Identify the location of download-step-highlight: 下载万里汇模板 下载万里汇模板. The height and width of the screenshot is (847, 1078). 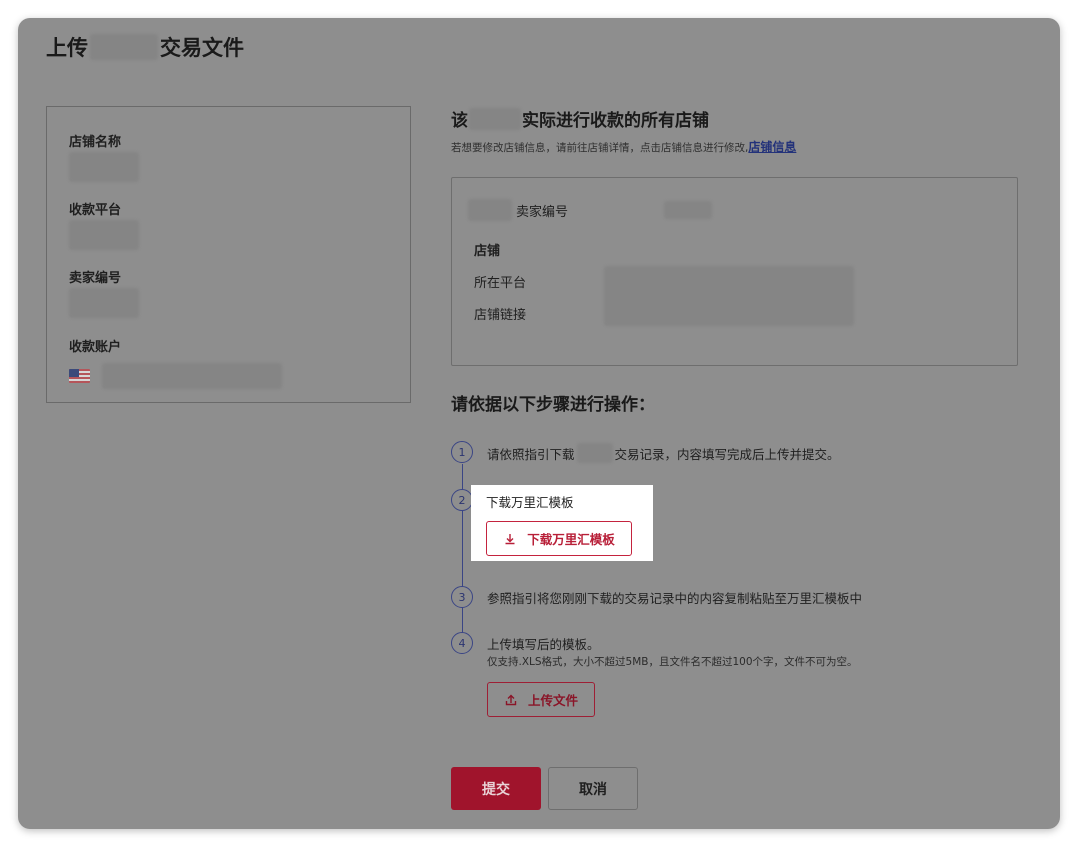
(562, 523).